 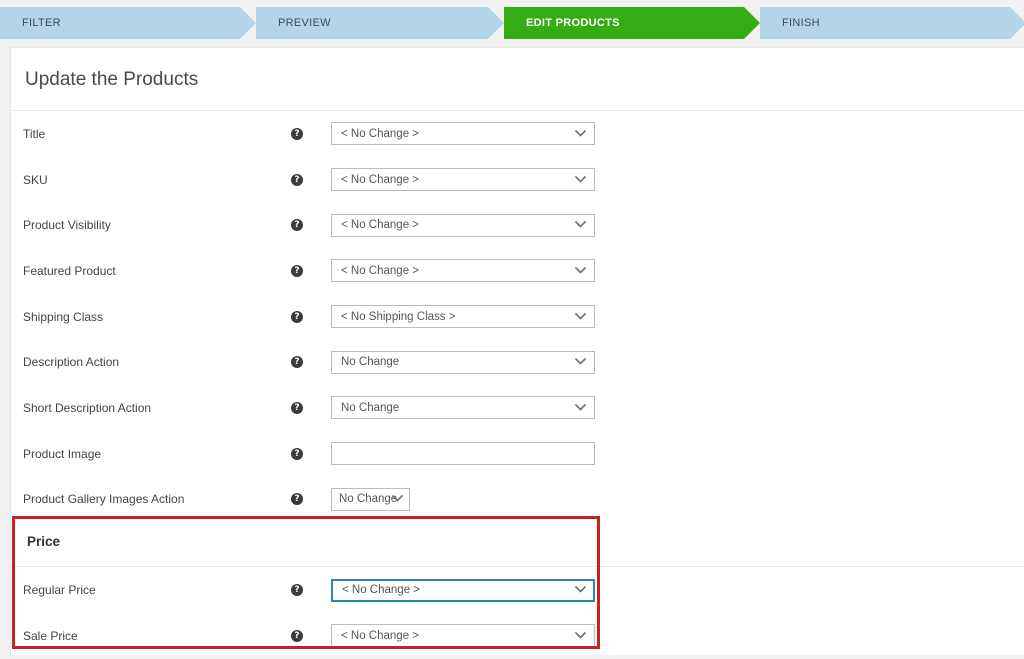 What do you see at coordinates (801, 23) in the screenshot?
I see `wizard-step-finish-label: FINISH` at bounding box center [801, 23].